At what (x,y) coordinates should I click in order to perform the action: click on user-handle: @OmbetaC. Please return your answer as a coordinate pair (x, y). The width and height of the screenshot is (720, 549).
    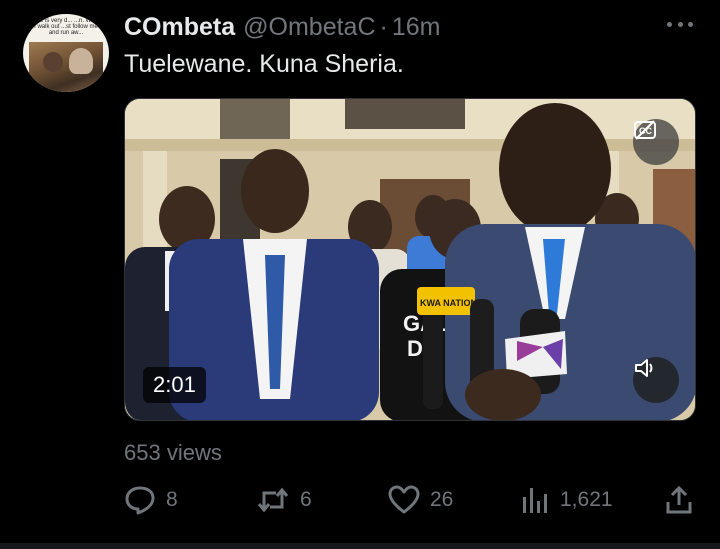
    Looking at the image, I should click on (309, 27).